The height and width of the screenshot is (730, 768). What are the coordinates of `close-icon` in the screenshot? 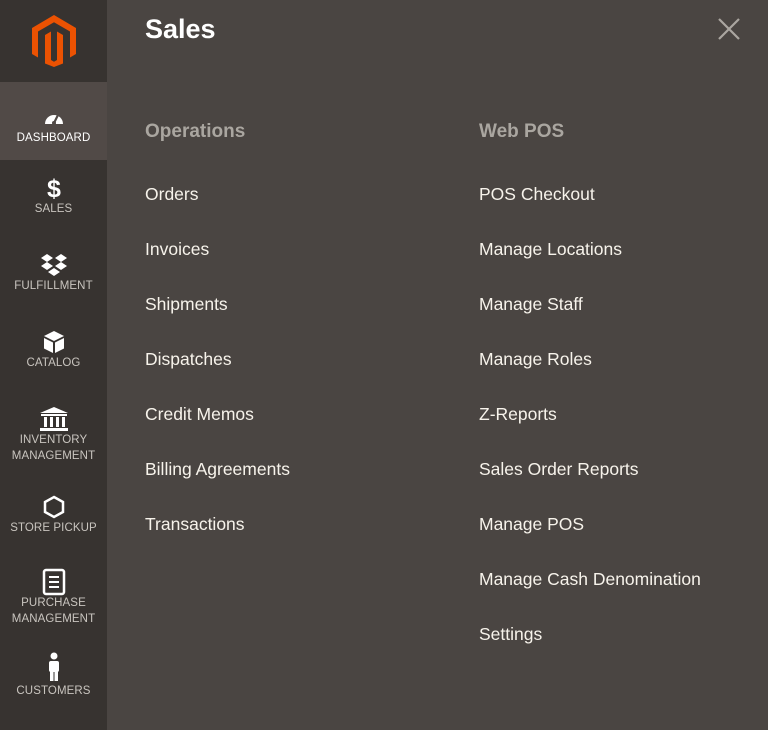 It's located at (729, 29).